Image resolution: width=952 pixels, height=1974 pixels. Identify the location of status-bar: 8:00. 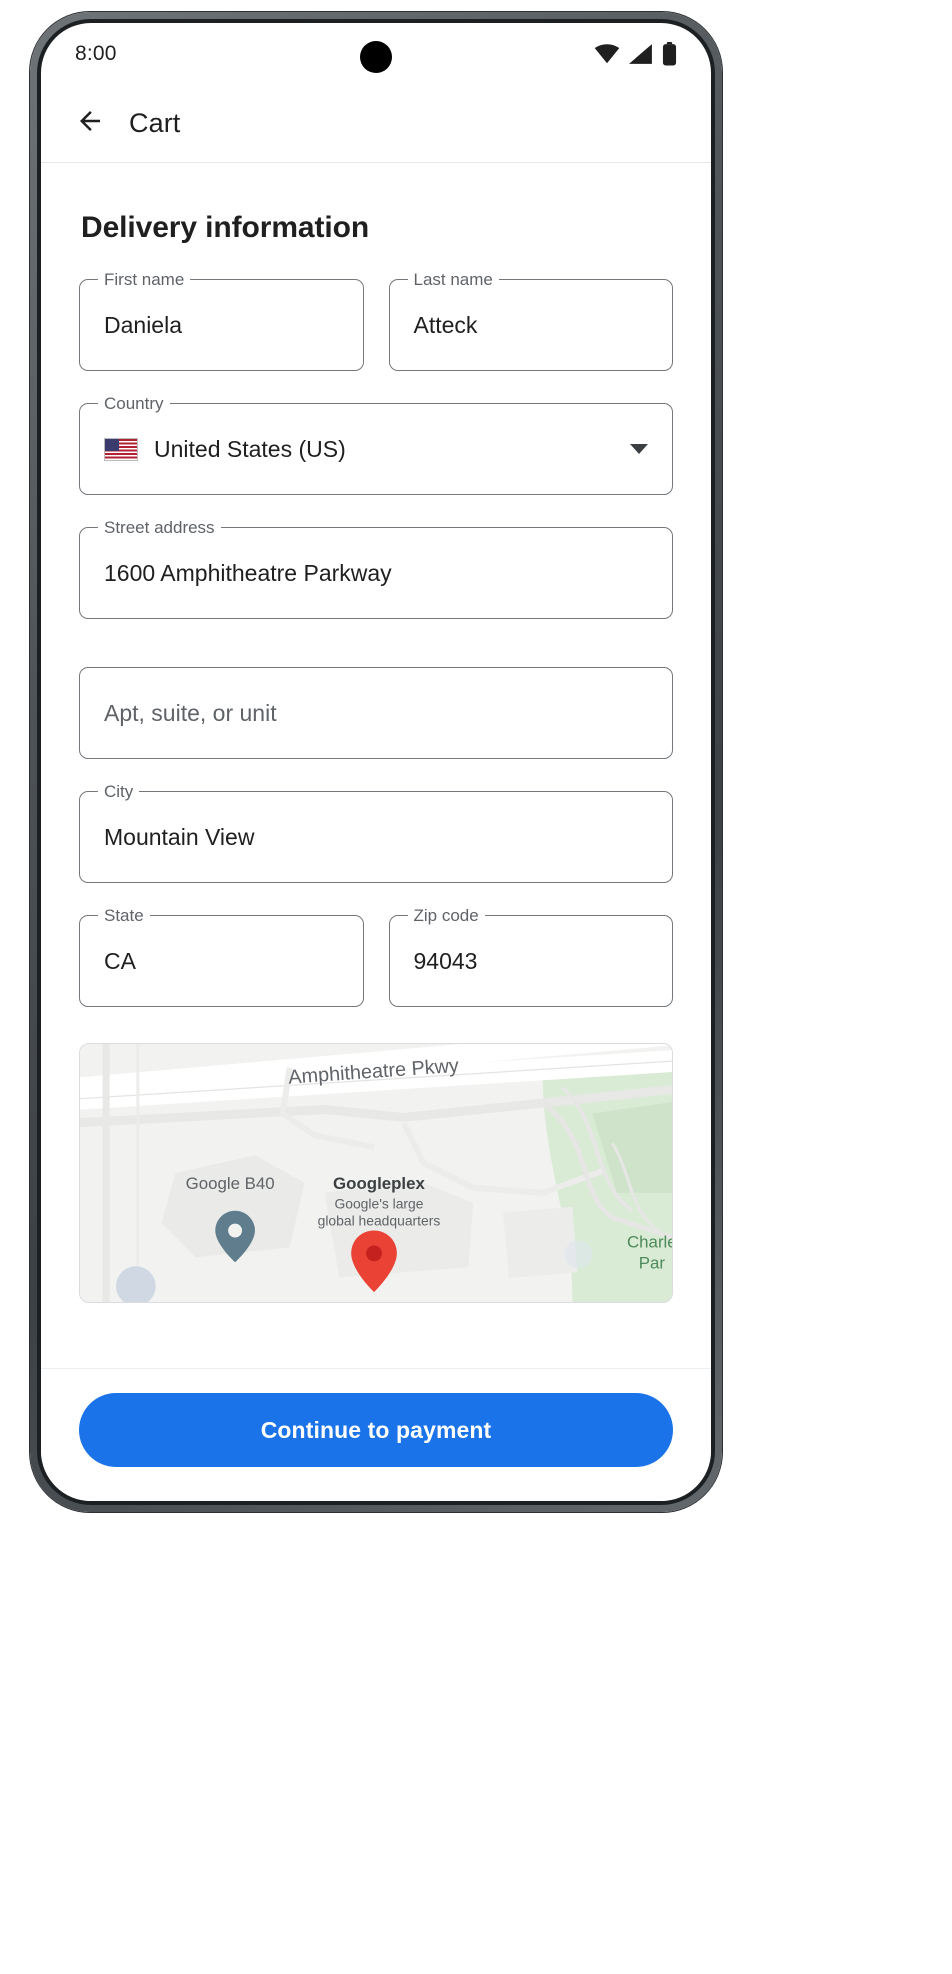
(376, 54).